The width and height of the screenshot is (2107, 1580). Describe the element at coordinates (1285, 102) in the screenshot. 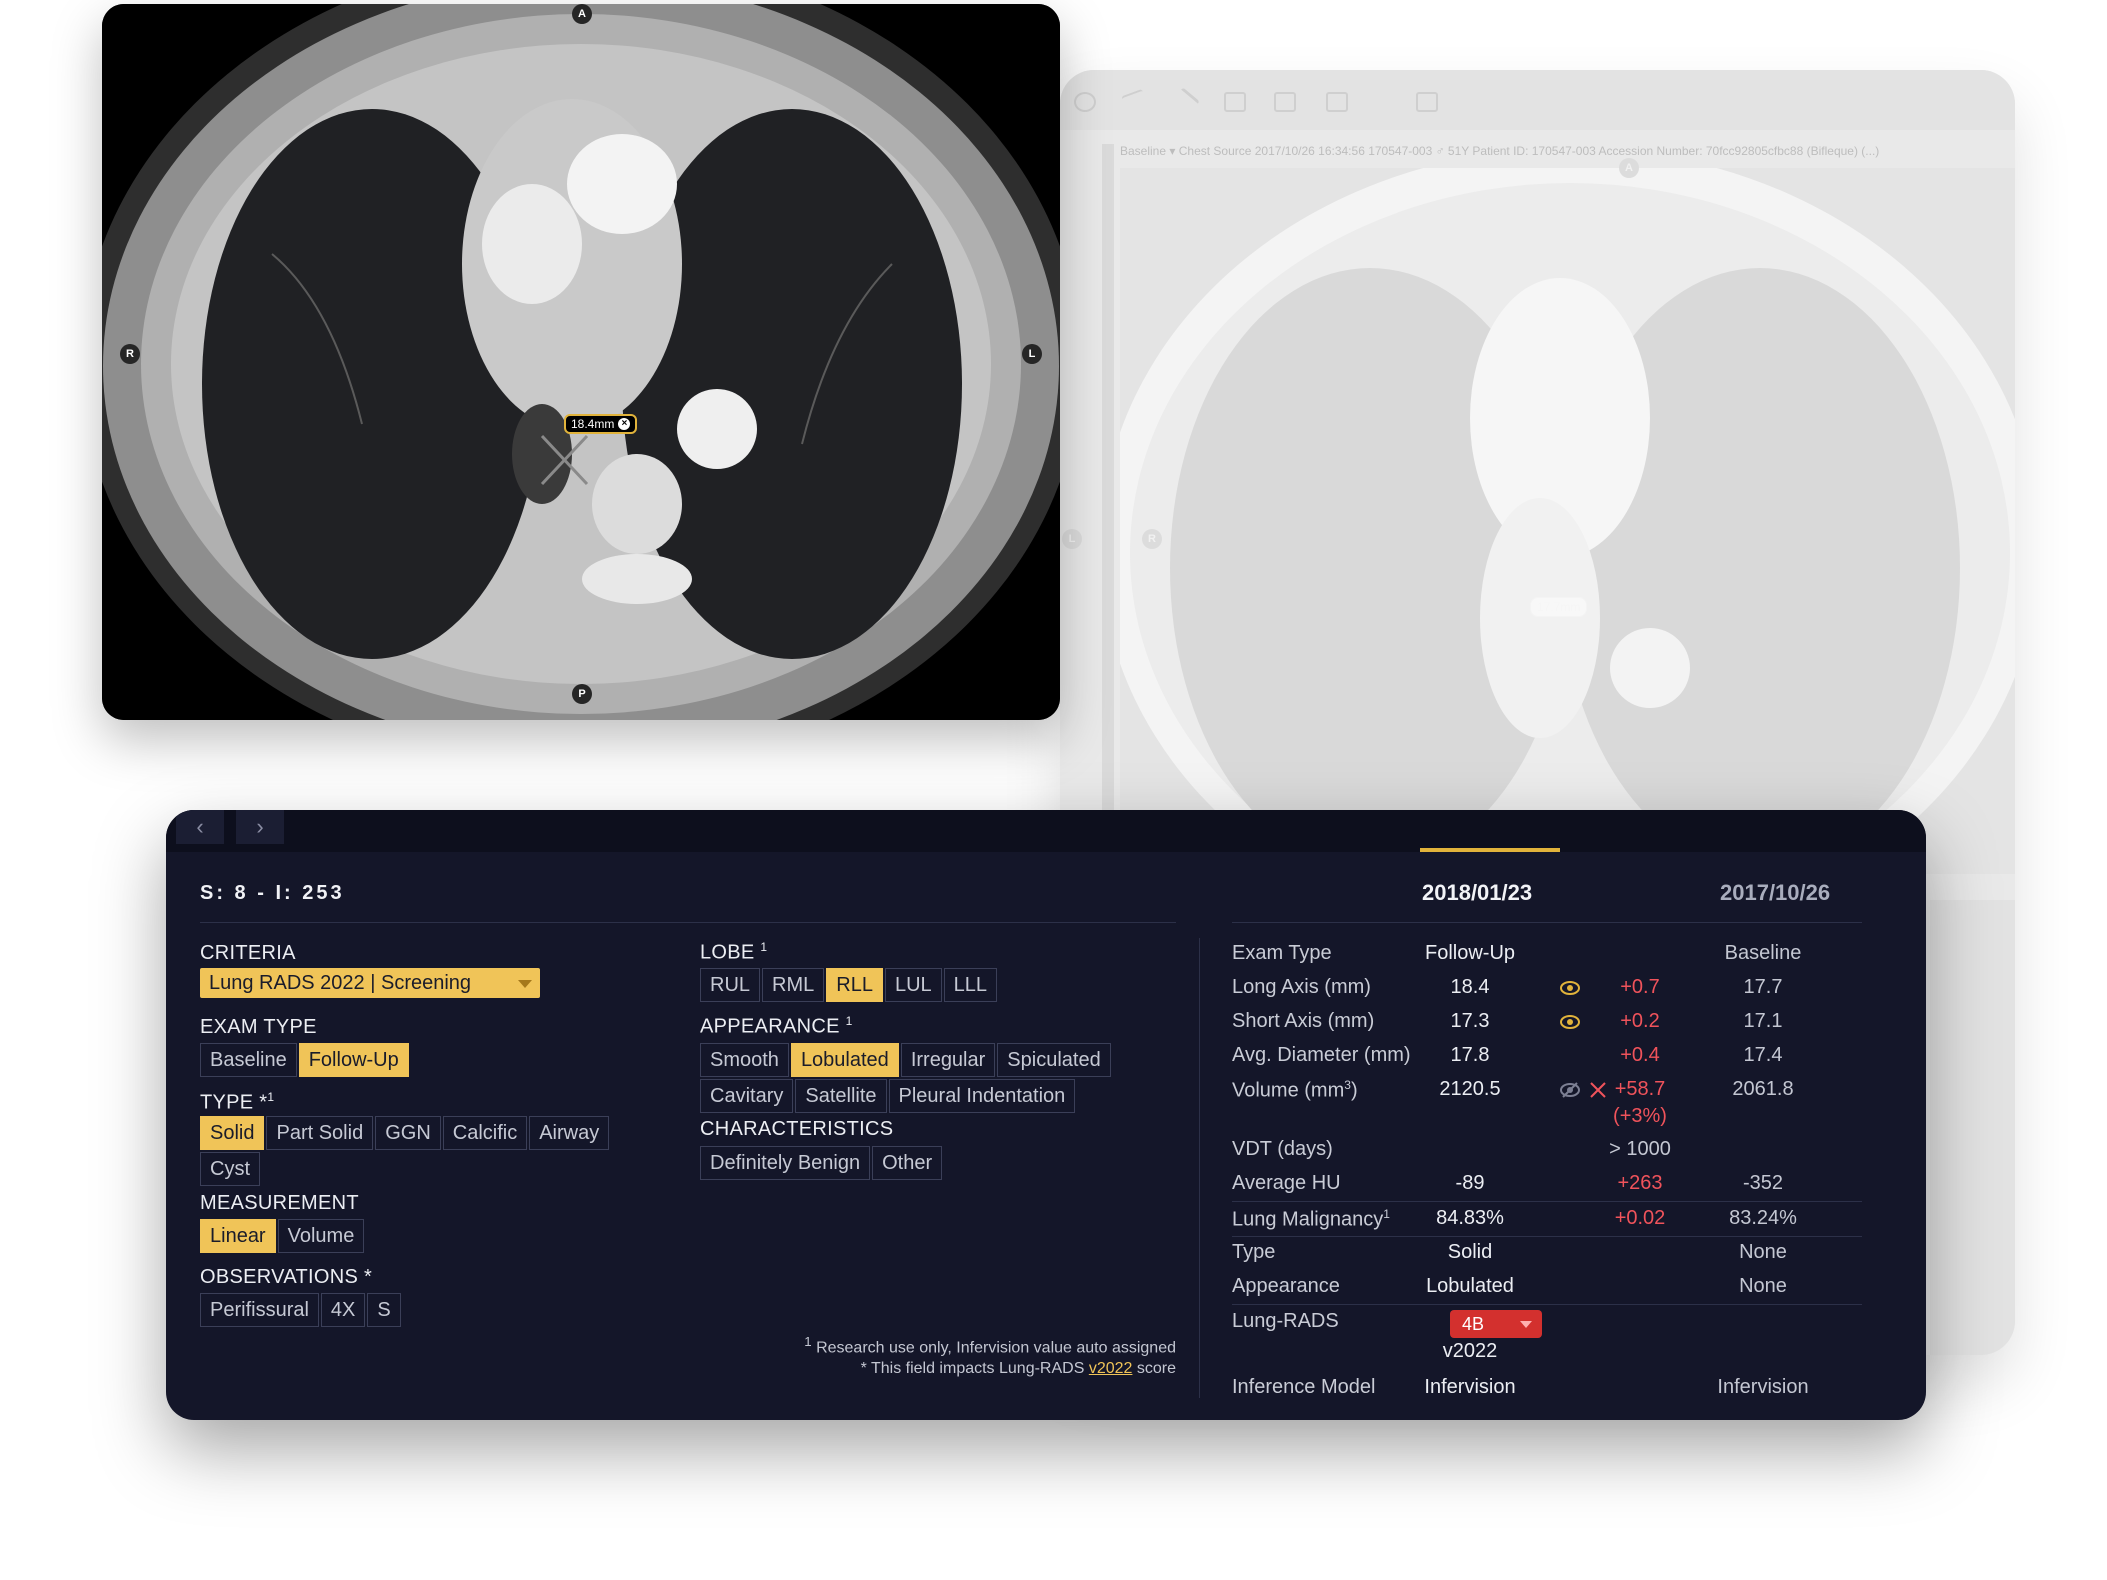

I see `camera-icon` at that location.